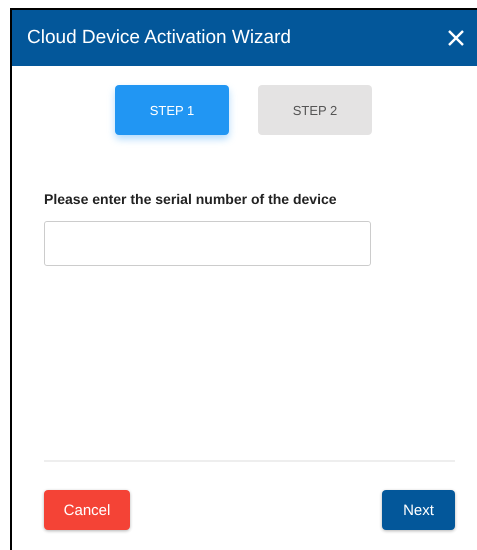  Describe the element at coordinates (159, 38) in the screenshot. I see `window-title: Cloud Device Activation Wizard` at that location.